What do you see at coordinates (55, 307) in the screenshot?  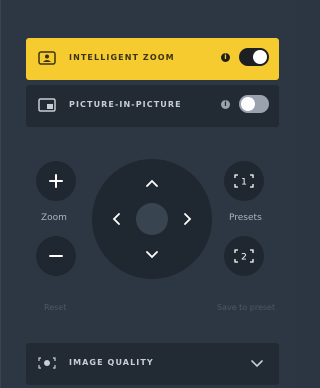 I see `reset-button: Reset` at bounding box center [55, 307].